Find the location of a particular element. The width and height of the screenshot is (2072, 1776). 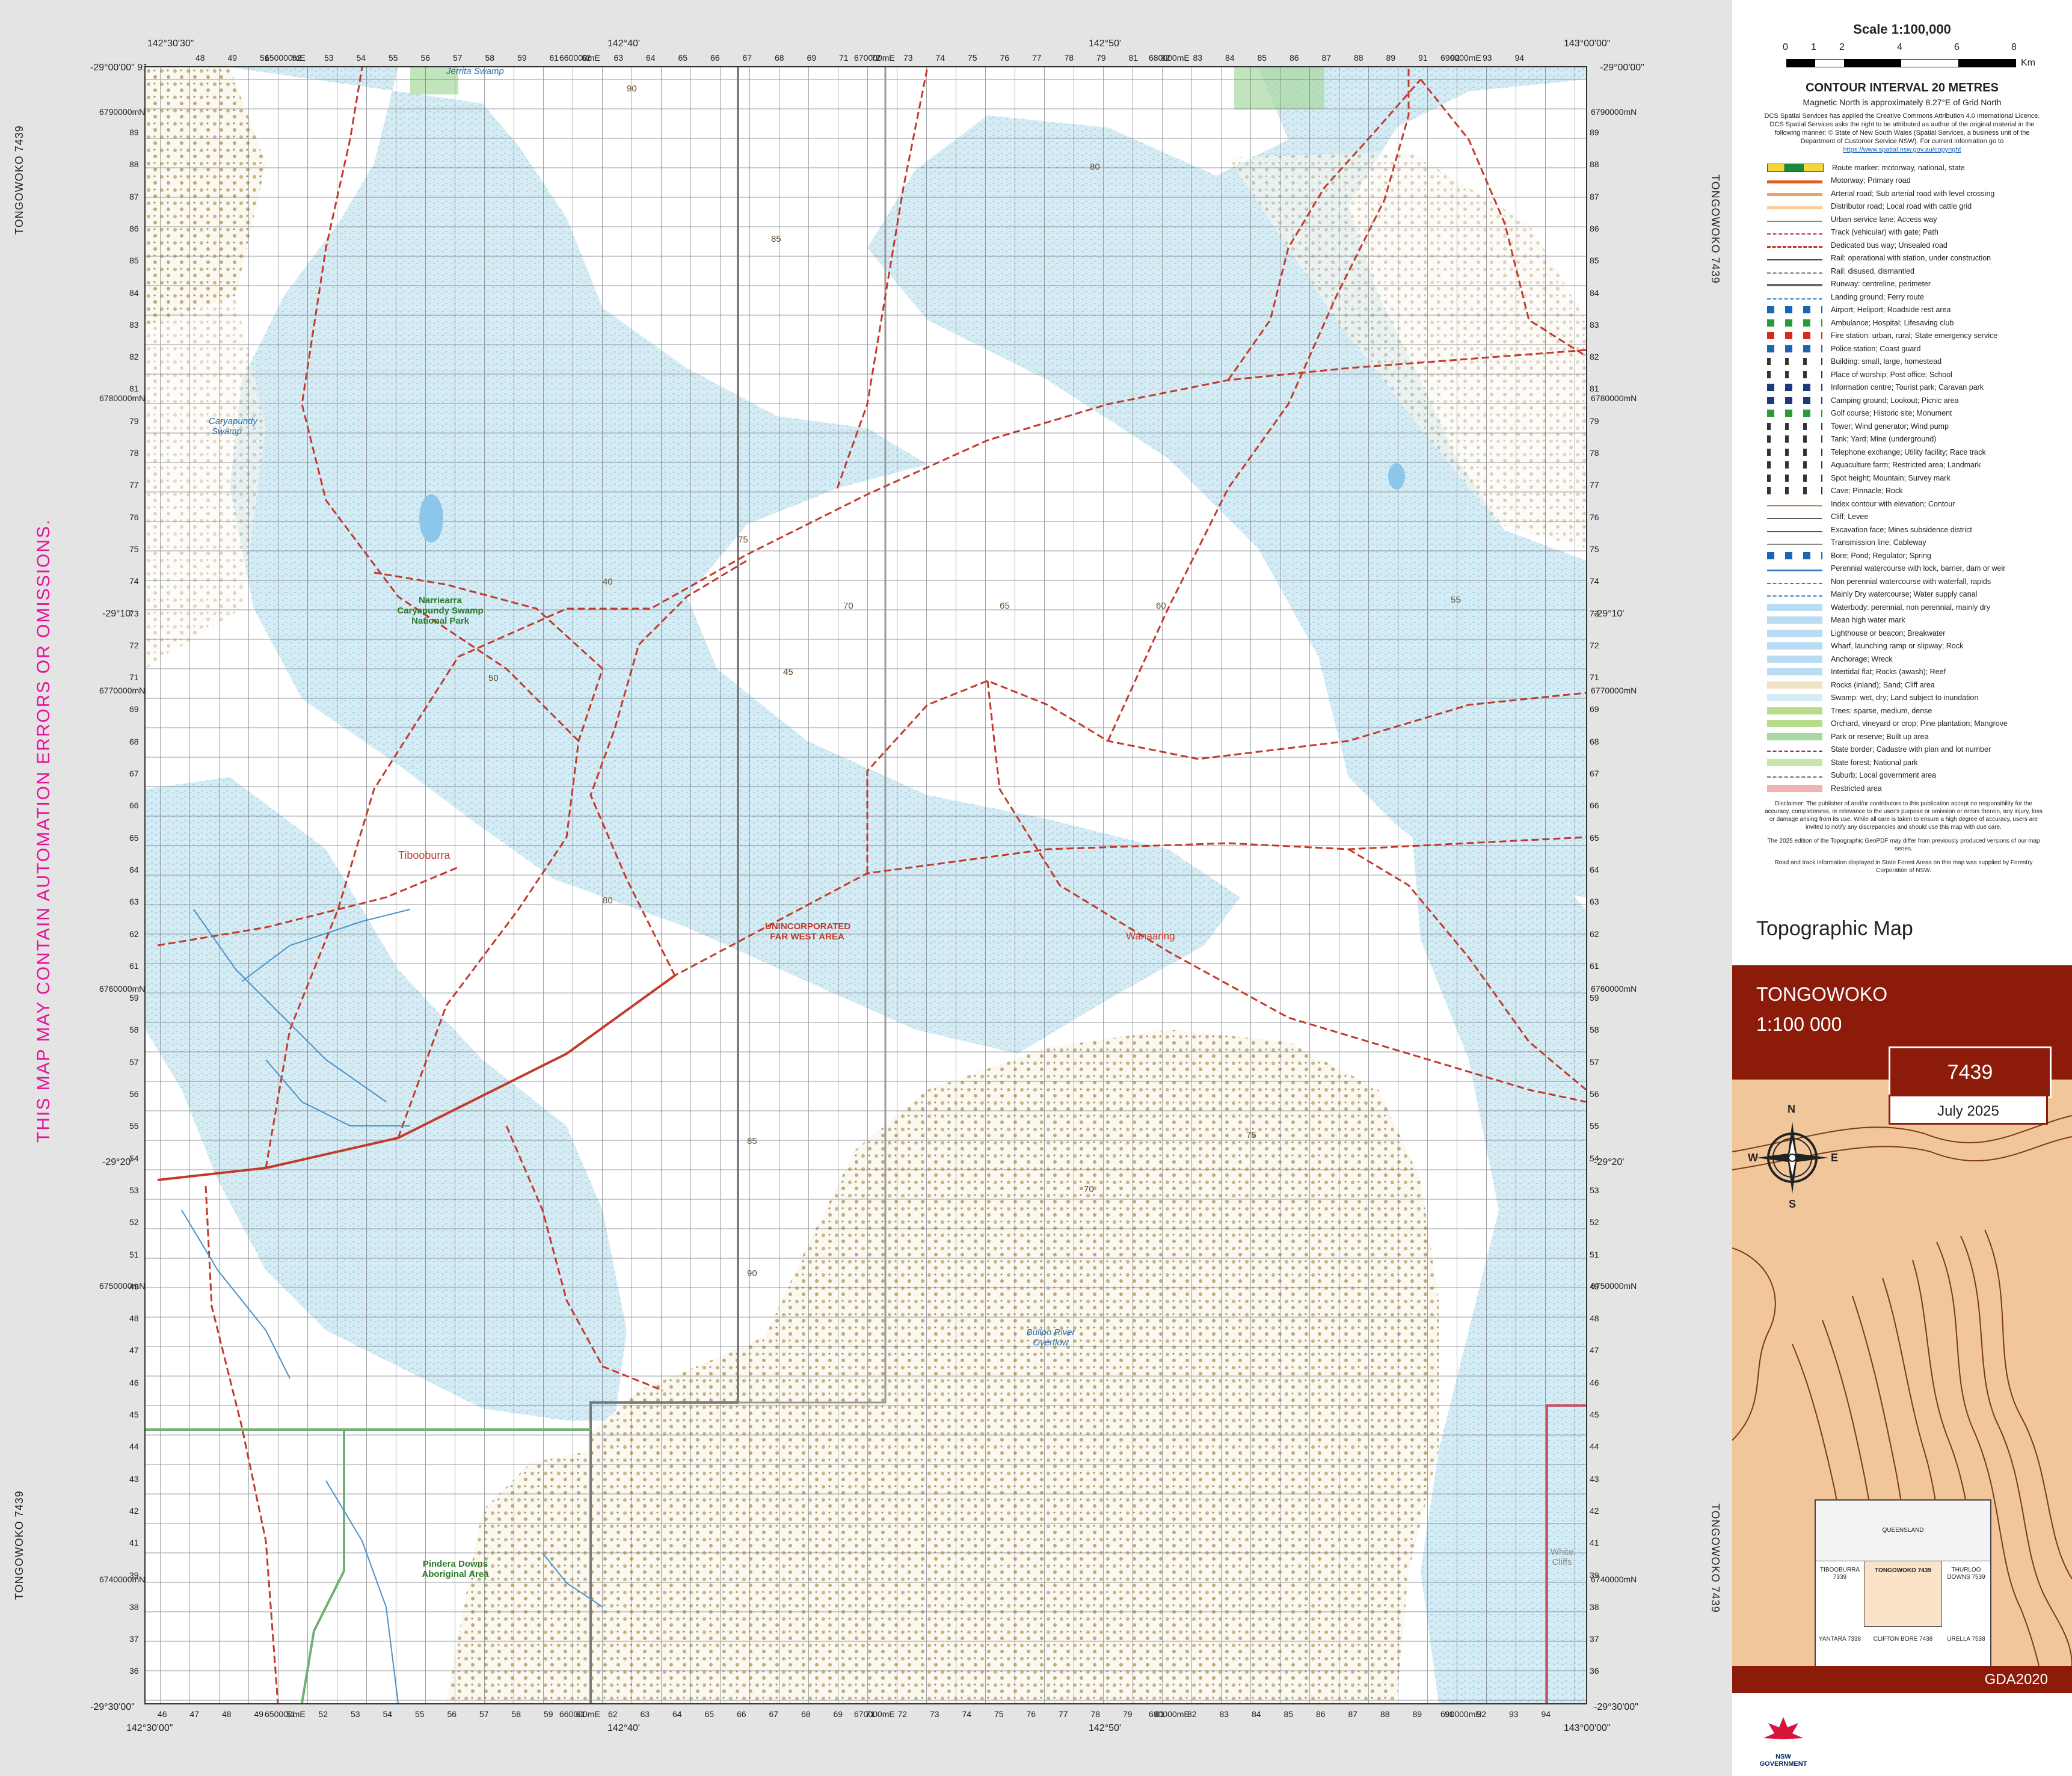

contour-label: 75 is located at coordinates (743, 540).